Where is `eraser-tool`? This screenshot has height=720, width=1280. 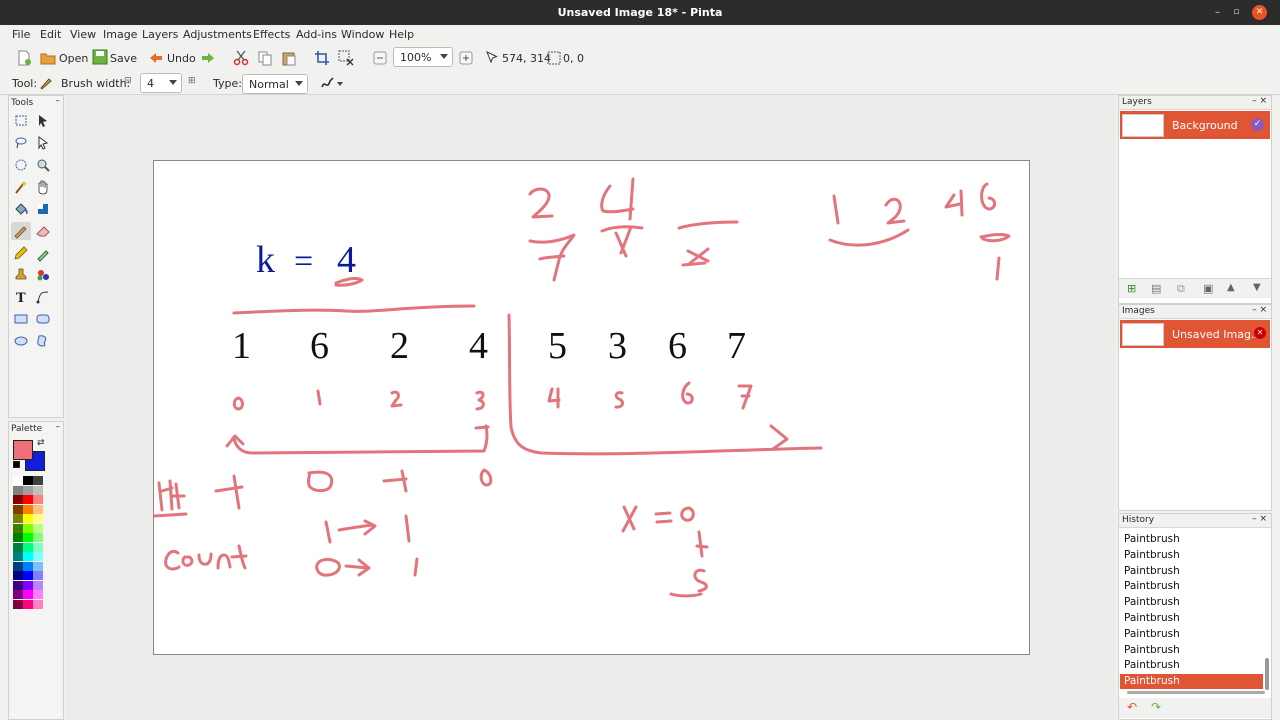
eraser-tool is located at coordinates (43, 231).